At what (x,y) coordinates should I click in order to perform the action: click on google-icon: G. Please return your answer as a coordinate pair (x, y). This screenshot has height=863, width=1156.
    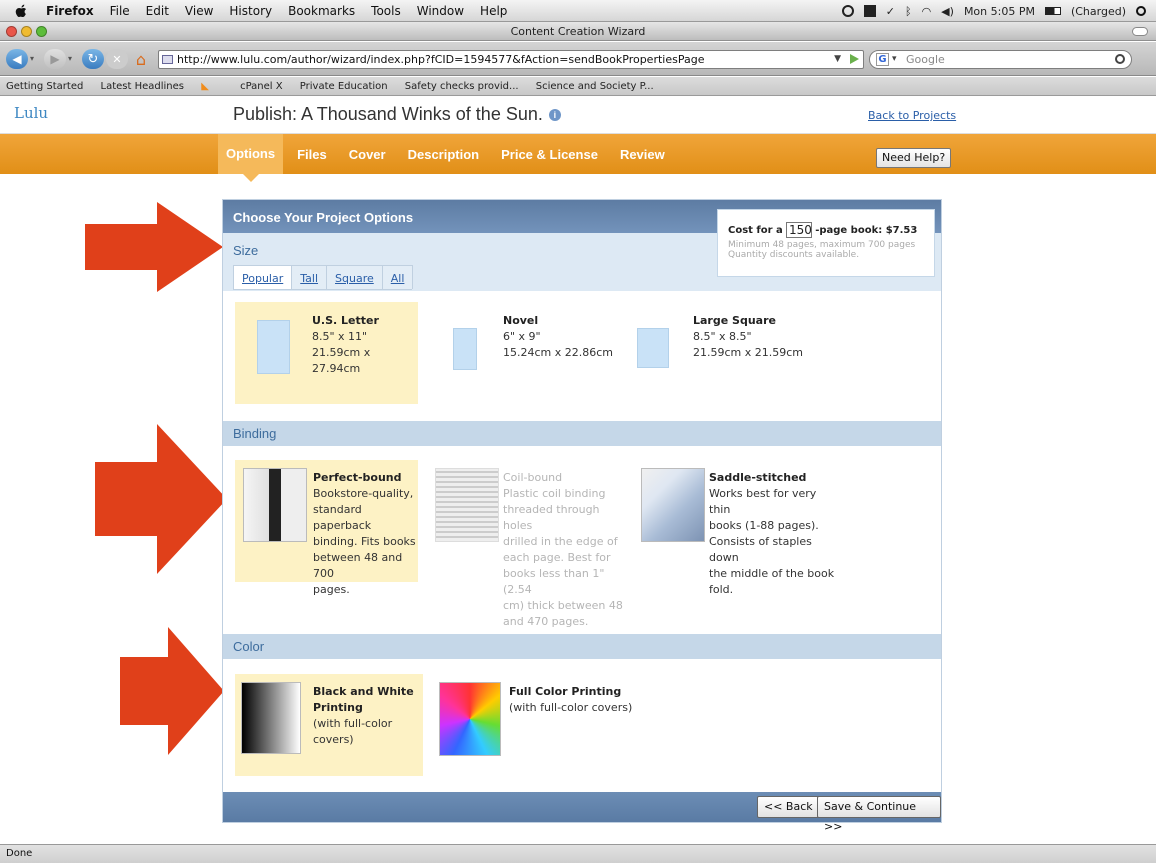
    Looking at the image, I should click on (882, 59).